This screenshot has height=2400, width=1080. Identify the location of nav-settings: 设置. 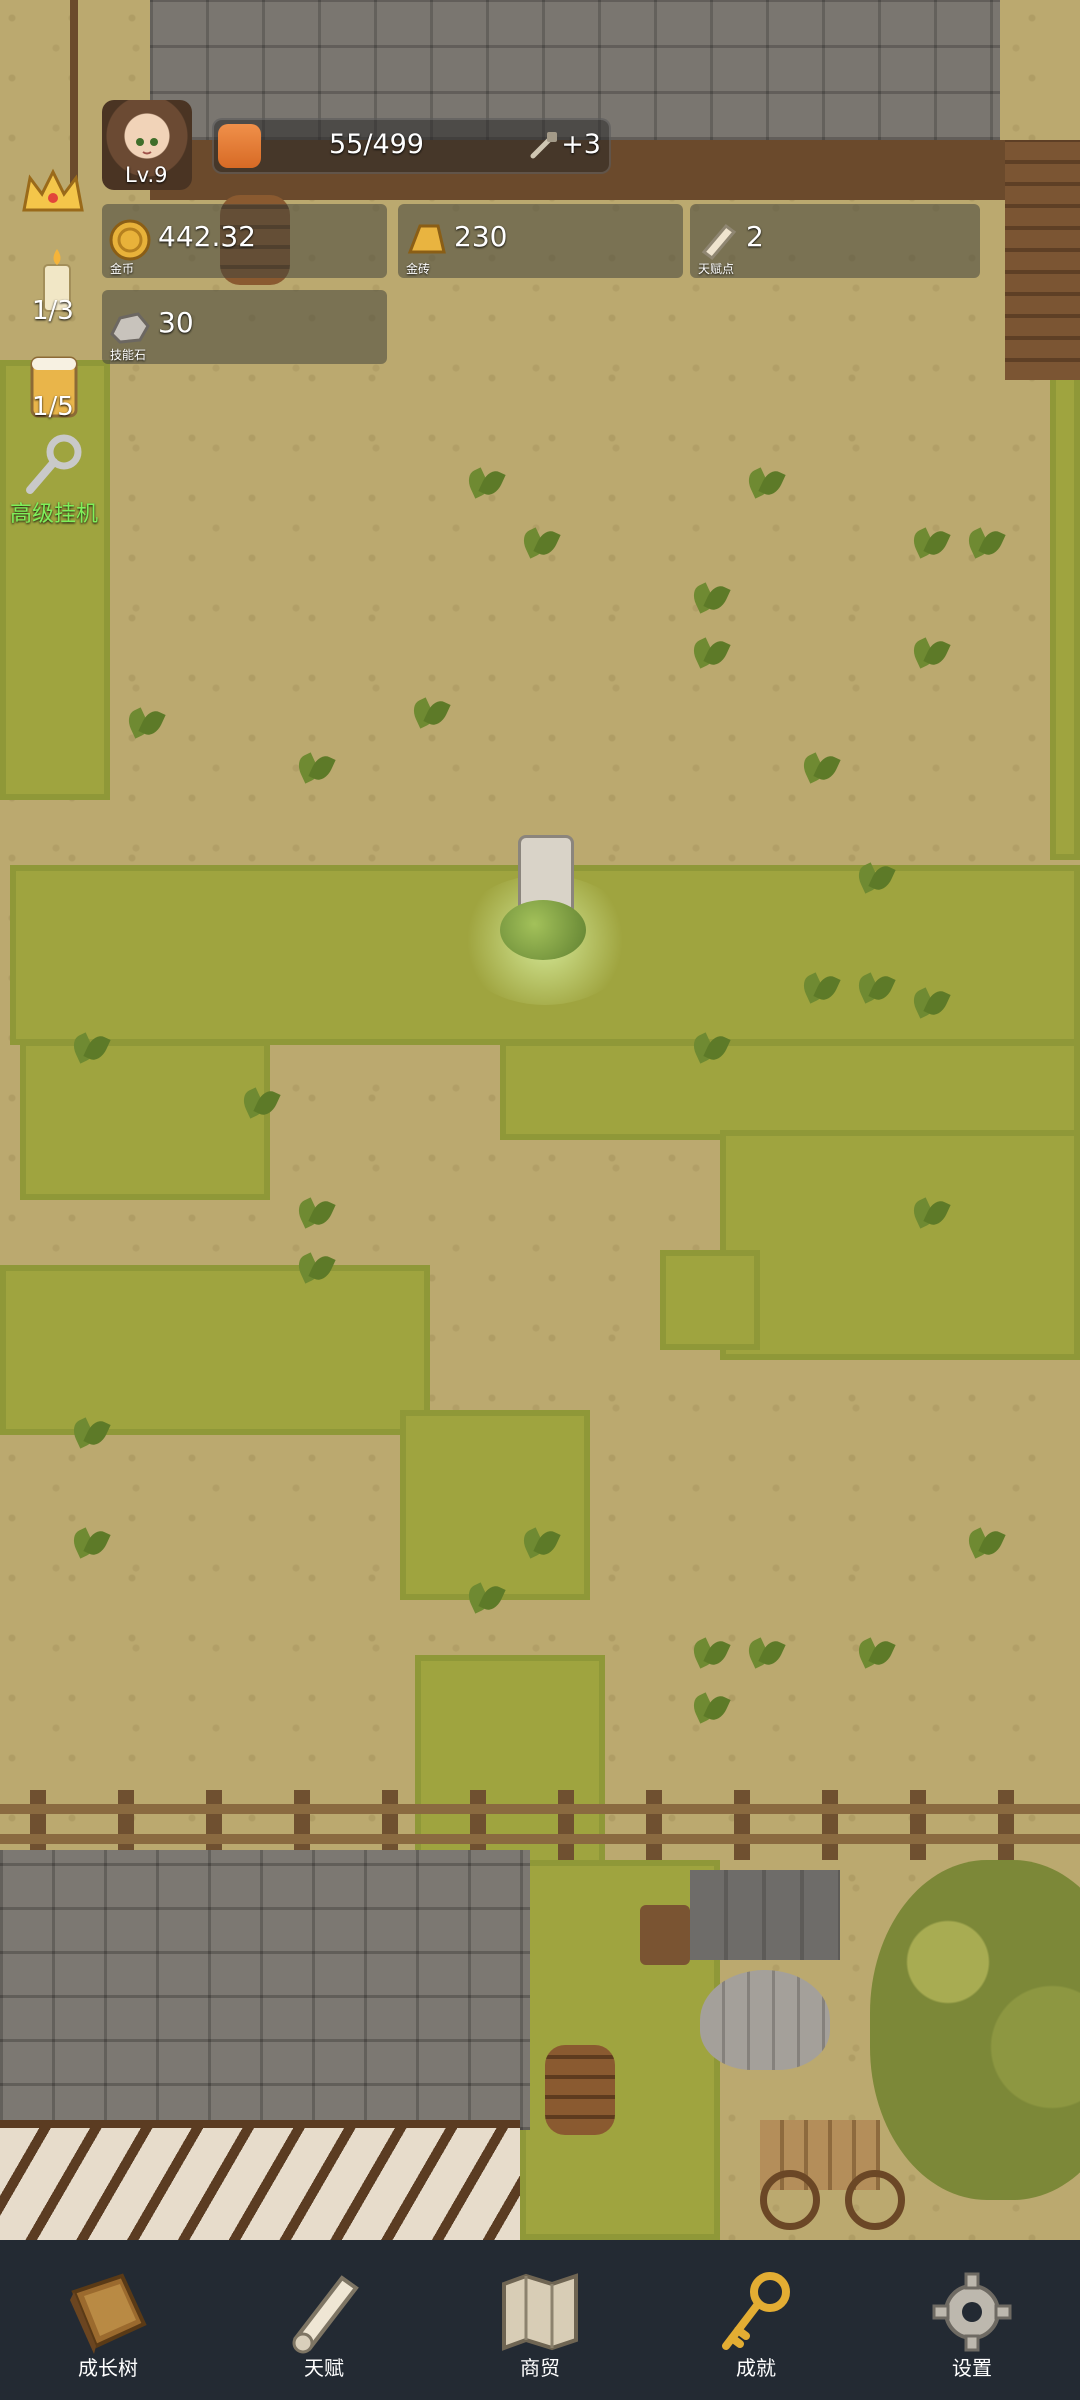
(972, 2320).